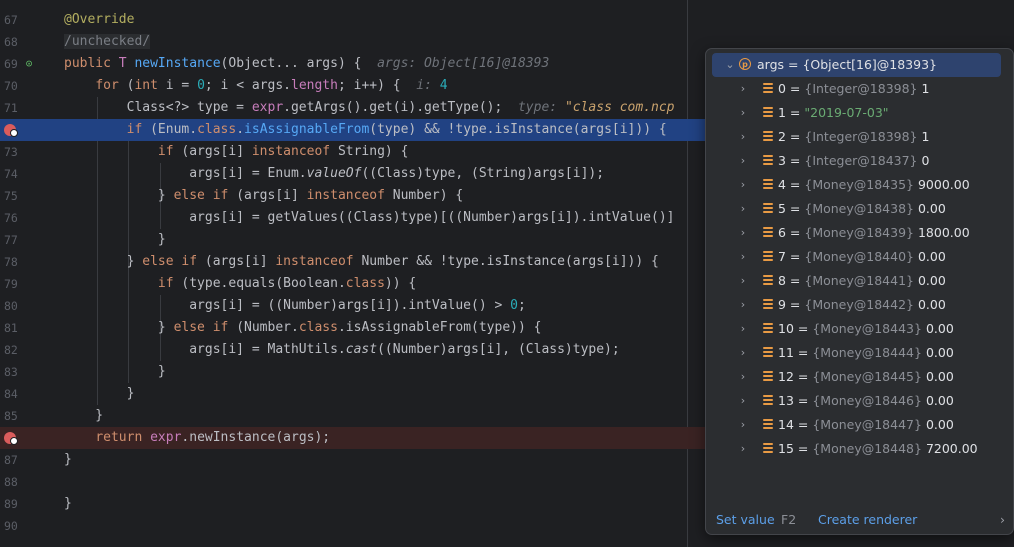  Describe the element at coordinates (11, 328) in the screenshot. I see `line-number: 81` at that location.